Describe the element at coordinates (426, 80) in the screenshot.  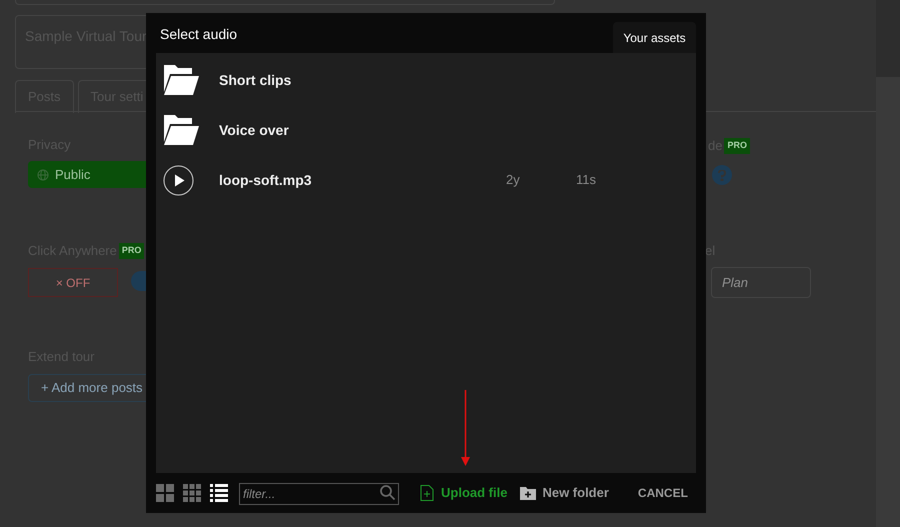
I see `folder-row: Short clips` at that location.